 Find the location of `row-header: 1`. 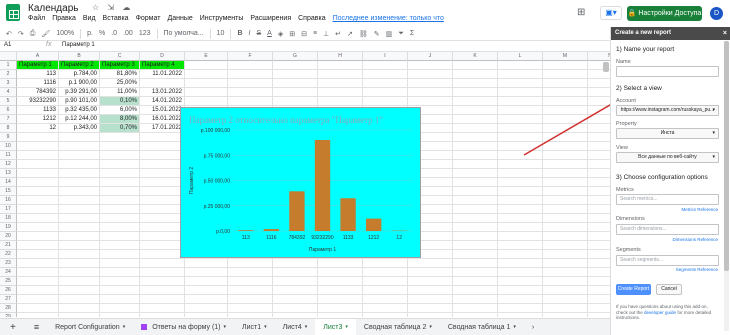

row-header: 1 is located at coordinates (8, 65).